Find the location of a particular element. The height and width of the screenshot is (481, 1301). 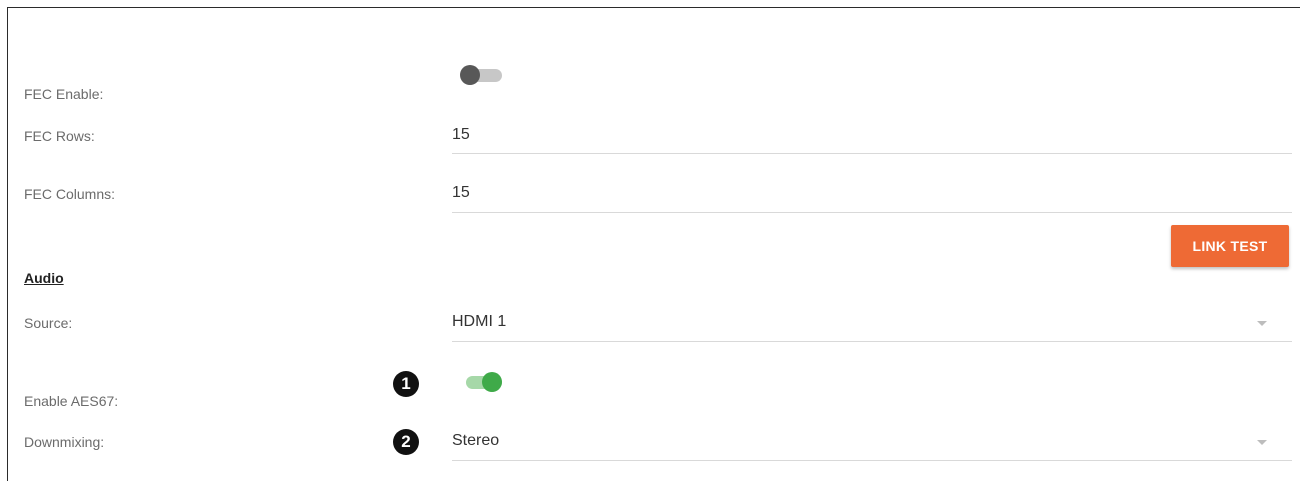

fec-rows-input: 15 is located at coordinates (461, 135).